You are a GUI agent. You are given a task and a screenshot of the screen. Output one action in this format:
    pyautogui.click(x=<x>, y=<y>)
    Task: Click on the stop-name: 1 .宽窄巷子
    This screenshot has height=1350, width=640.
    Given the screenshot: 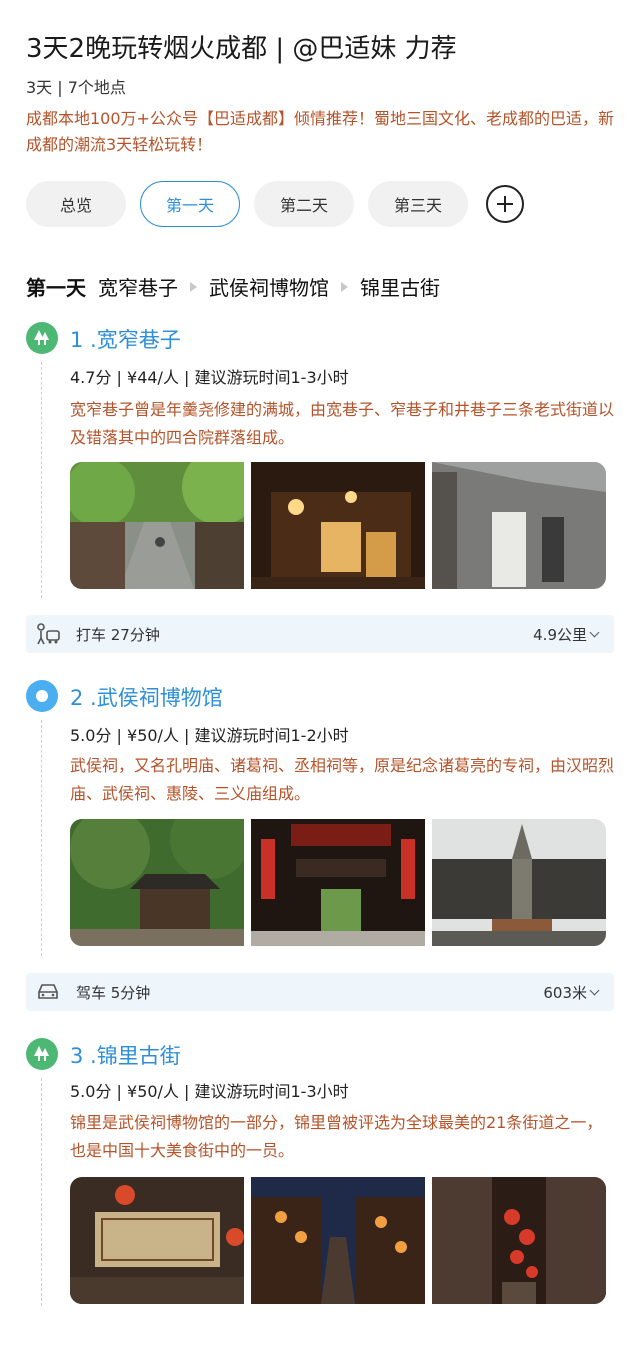 What is the action you would take?
    pyautogui.click(x=125, y=339)
    